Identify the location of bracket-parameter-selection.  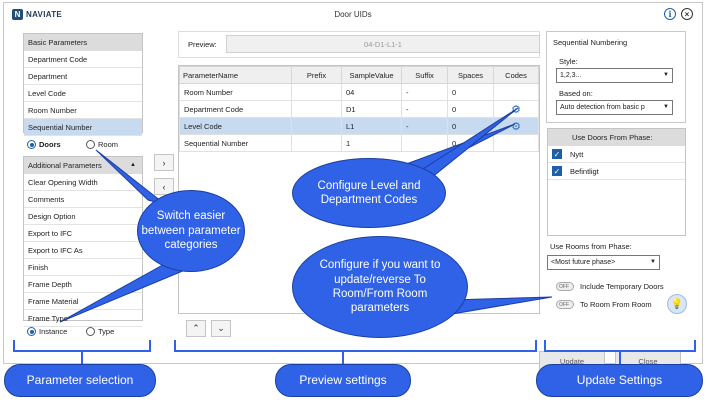
(82, 346).